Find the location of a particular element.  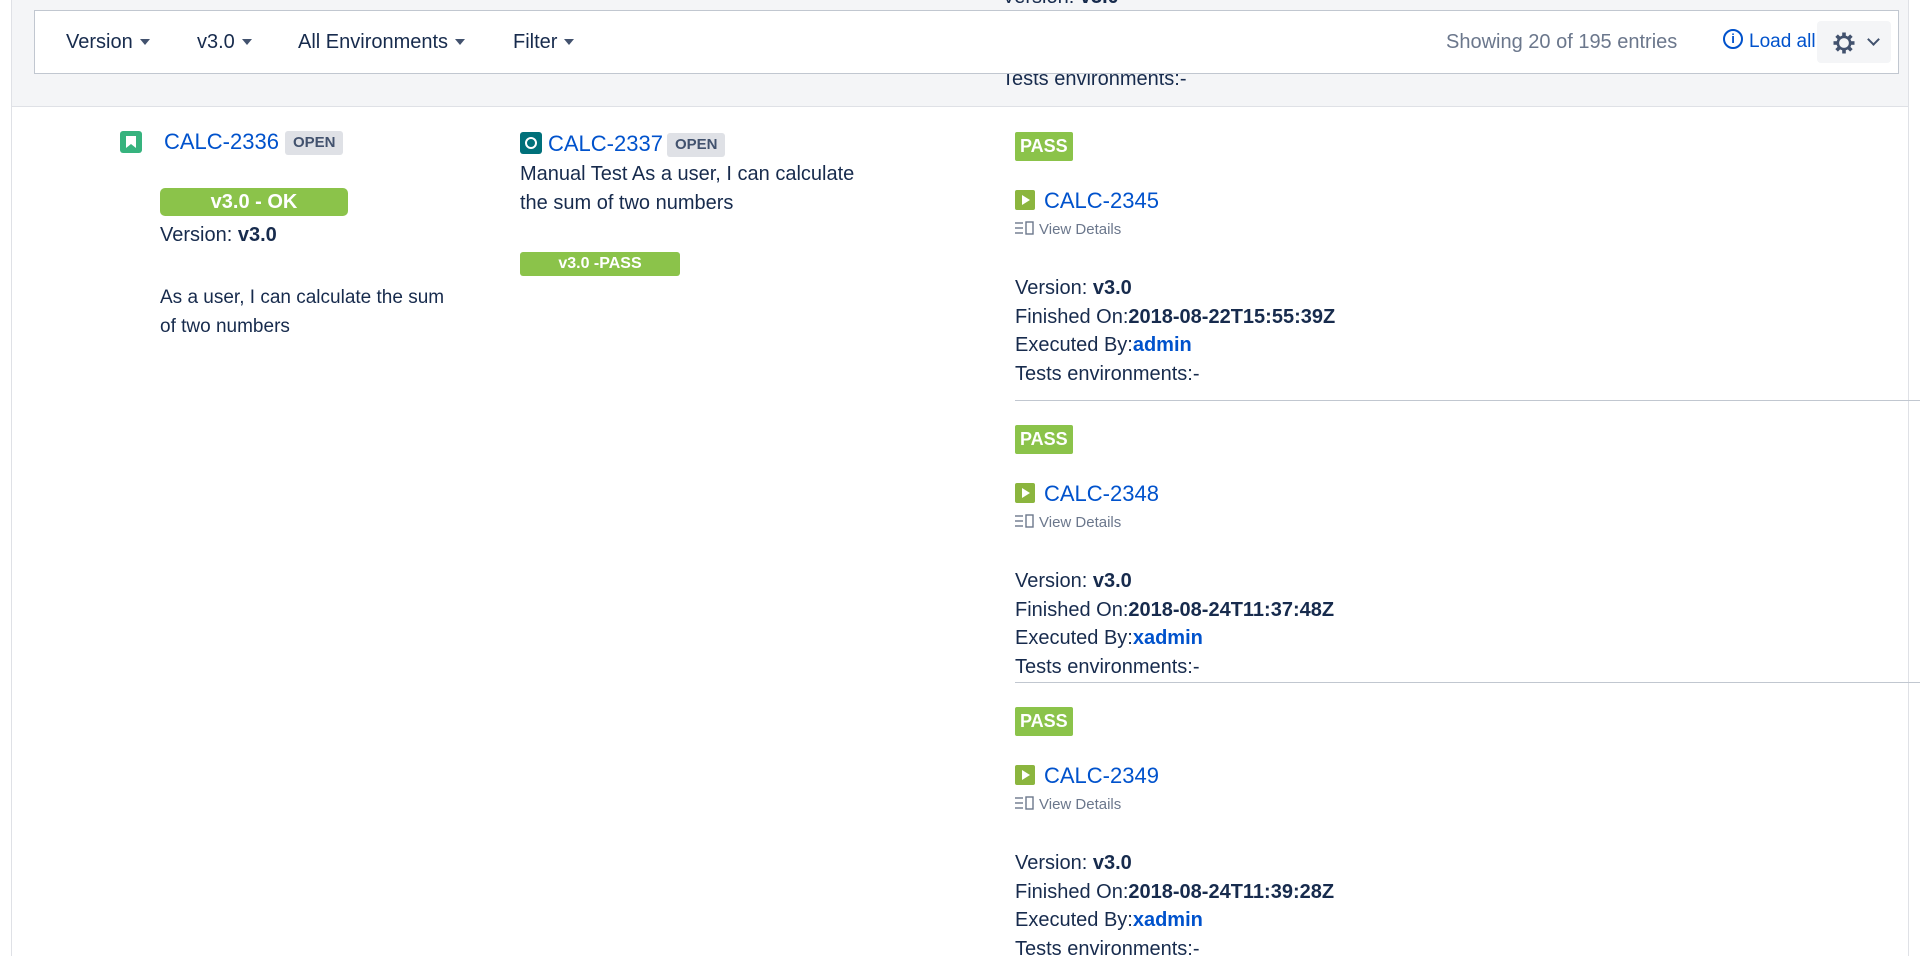

environments-dropdown: All Environments is located at coordinates (382, 42).